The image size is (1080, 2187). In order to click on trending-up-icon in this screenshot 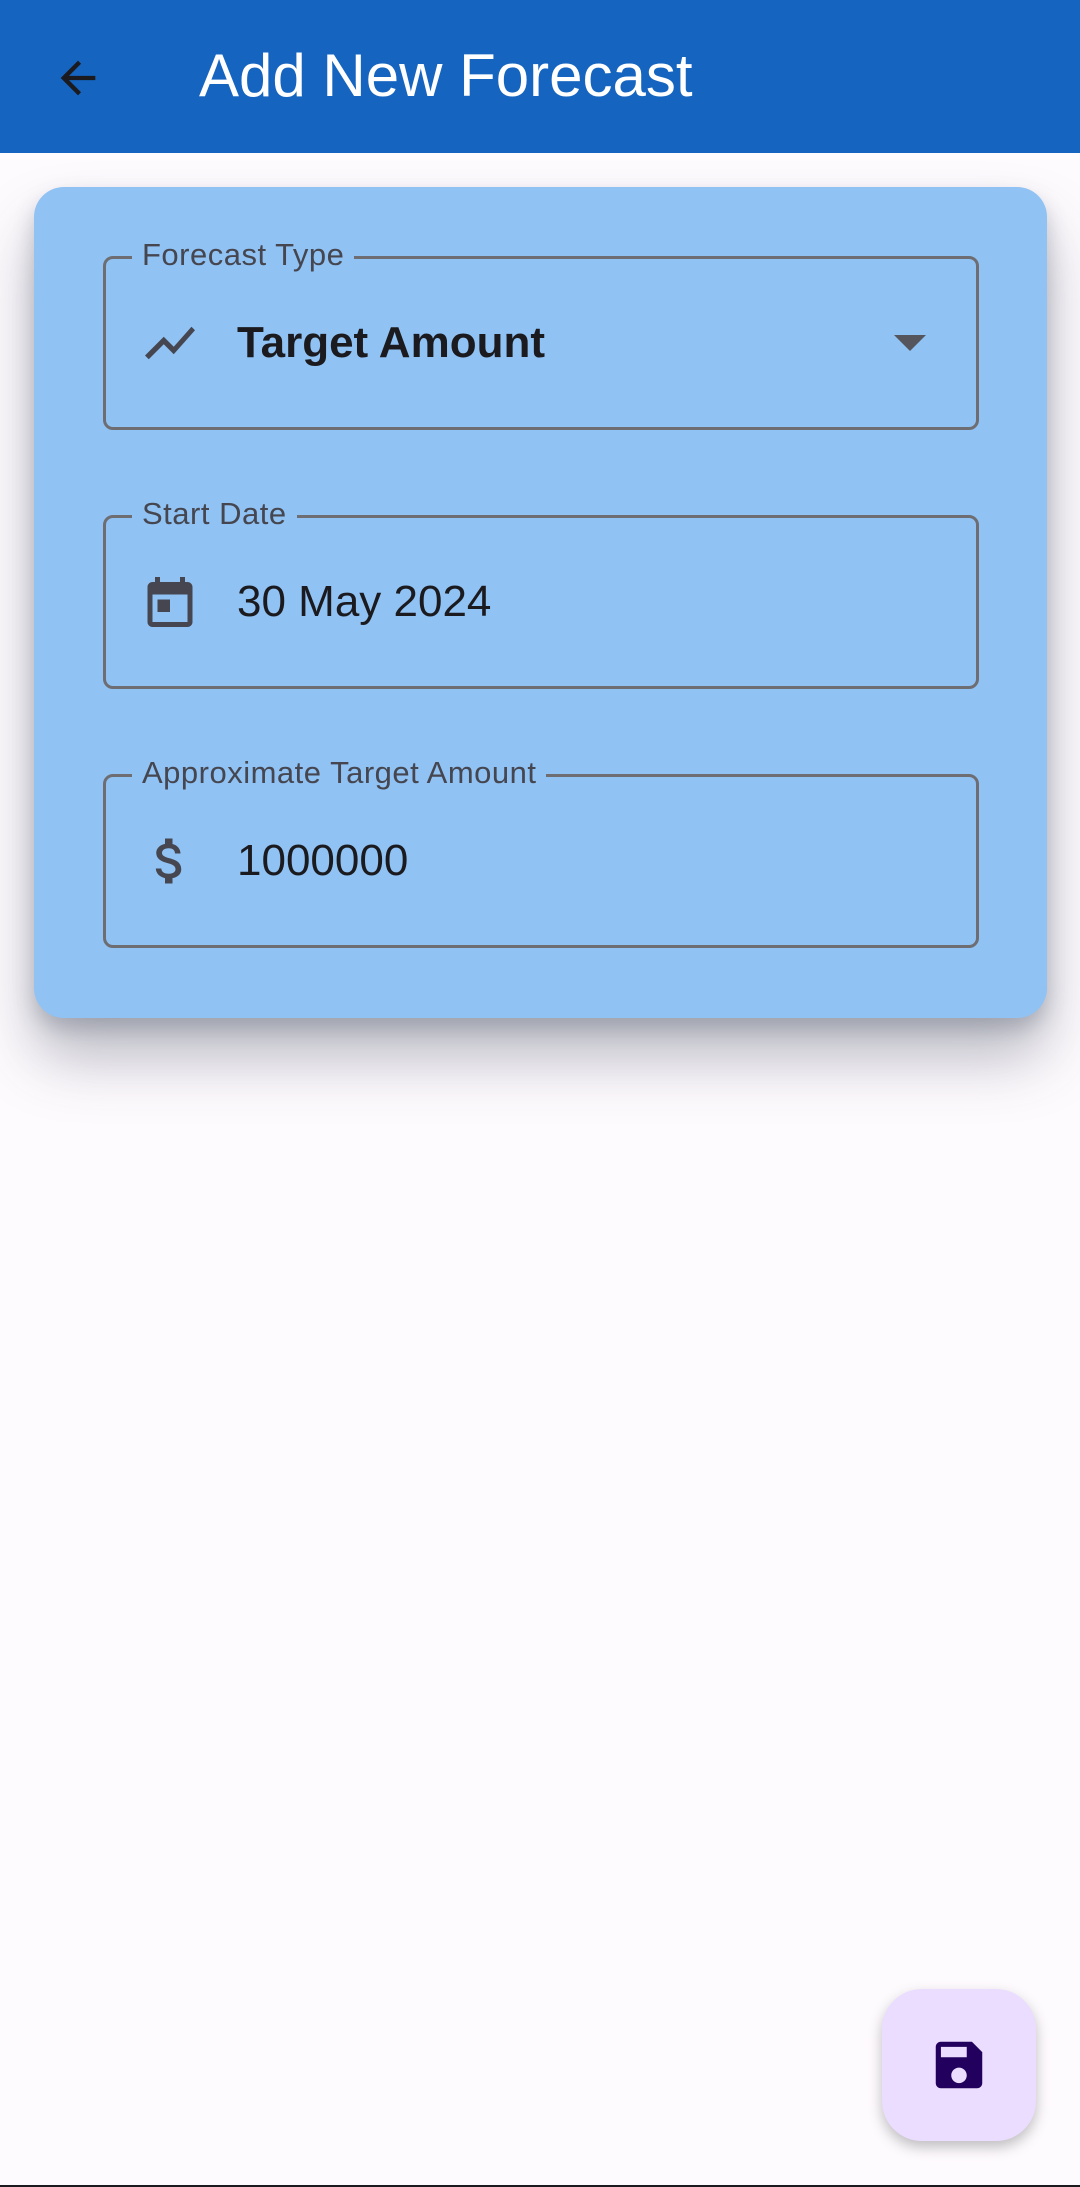, I will do `click(170, 343)`.